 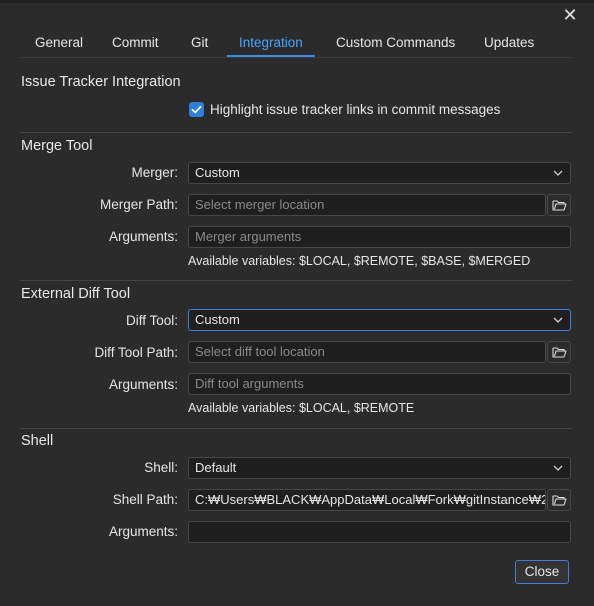 What do you see at coordinates (217, 319) in the screenshot?
I see `diff-tool-value: Custom` at bounding box center [217, 319].